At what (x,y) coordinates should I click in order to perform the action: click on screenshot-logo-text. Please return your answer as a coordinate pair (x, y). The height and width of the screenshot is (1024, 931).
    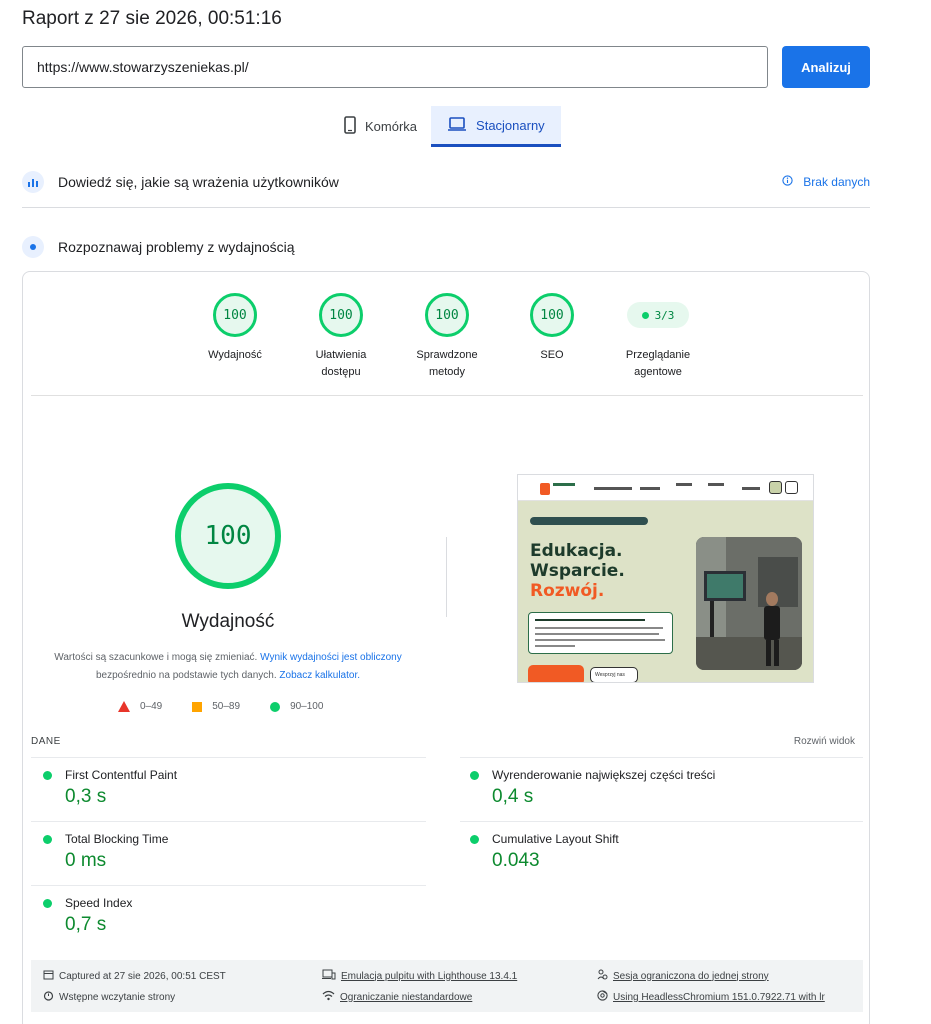
    Looking at the image, I should click on (564, 484).